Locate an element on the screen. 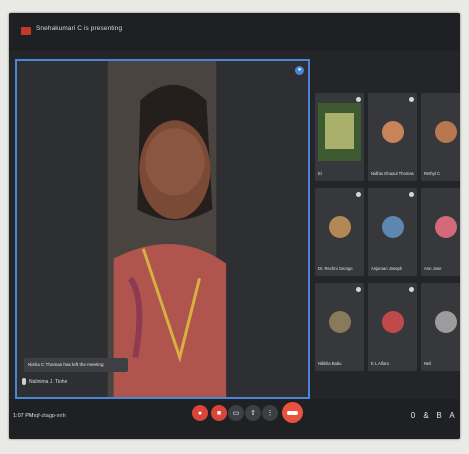 The width and height of the screenshot is (469, 454). top-bar: Snehakumari C is presenting is located at coordinates (234, 32).